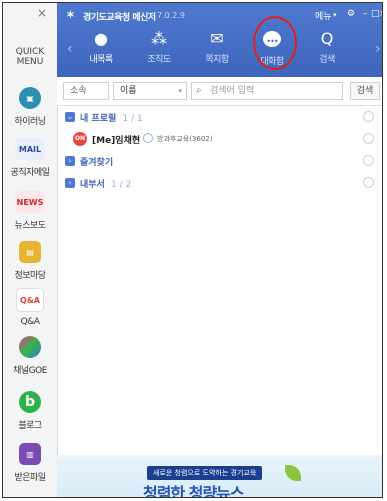 The height and width of the screenshot is (501, 387). Describe the element at coordinates (378, 49) in the screenshot. I see `nav-next-arrow-icon: ›` at that location.